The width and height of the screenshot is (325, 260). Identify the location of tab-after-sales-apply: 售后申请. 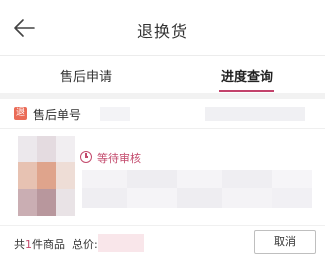
(86, 75).